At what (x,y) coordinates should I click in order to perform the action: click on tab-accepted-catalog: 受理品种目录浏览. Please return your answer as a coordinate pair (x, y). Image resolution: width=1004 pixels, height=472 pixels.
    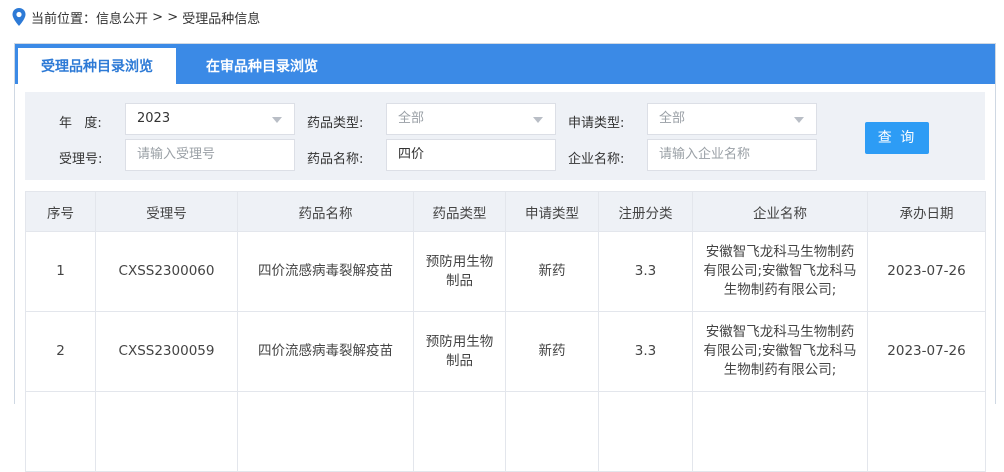
    Looking at the image, I should click on (97, 66).